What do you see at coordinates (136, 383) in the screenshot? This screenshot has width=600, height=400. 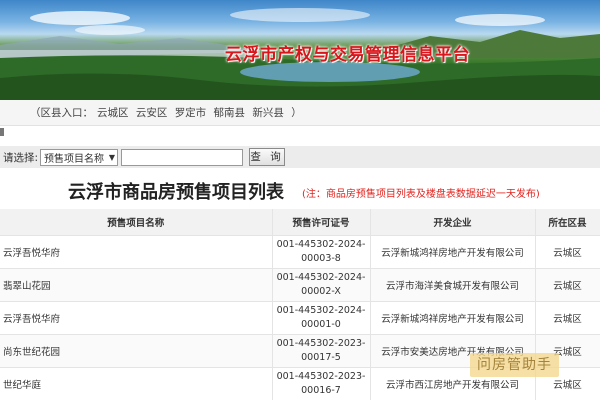 I see `project-name-link: 世纪华庭` at bounding box center [136, 383].